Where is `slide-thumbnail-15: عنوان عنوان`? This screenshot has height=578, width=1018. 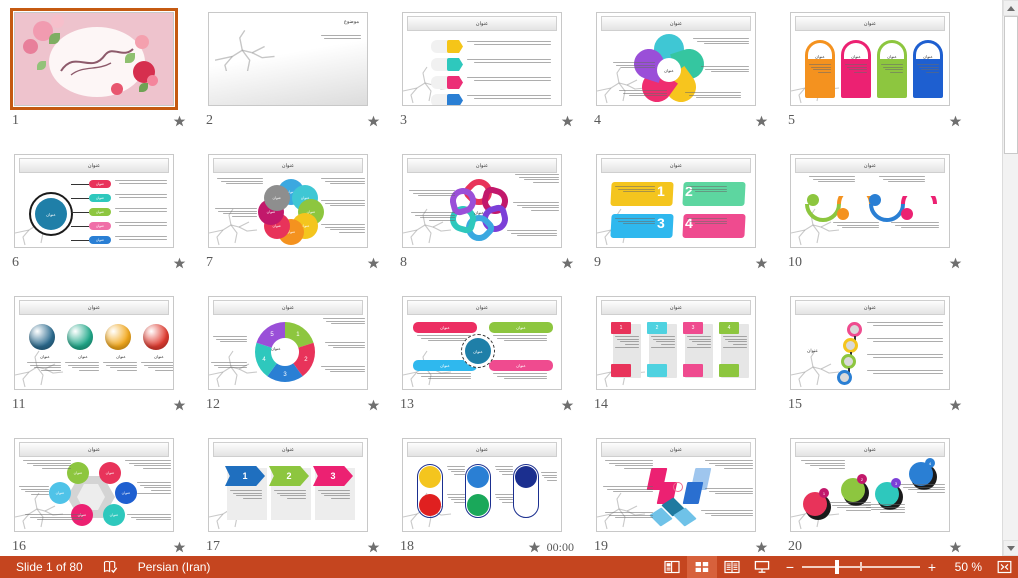
slide-thumbnail-15: عنوان عنوان is located at coordinates (870, 343).